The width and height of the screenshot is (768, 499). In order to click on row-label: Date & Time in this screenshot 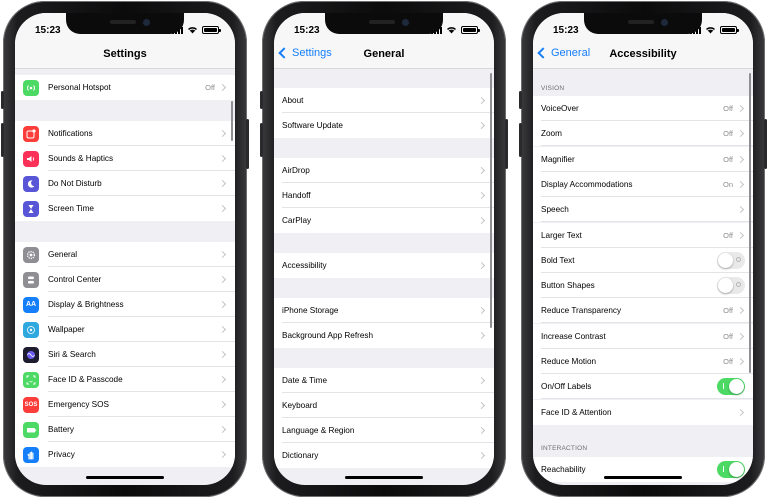, I will do `click(305, 380)`.